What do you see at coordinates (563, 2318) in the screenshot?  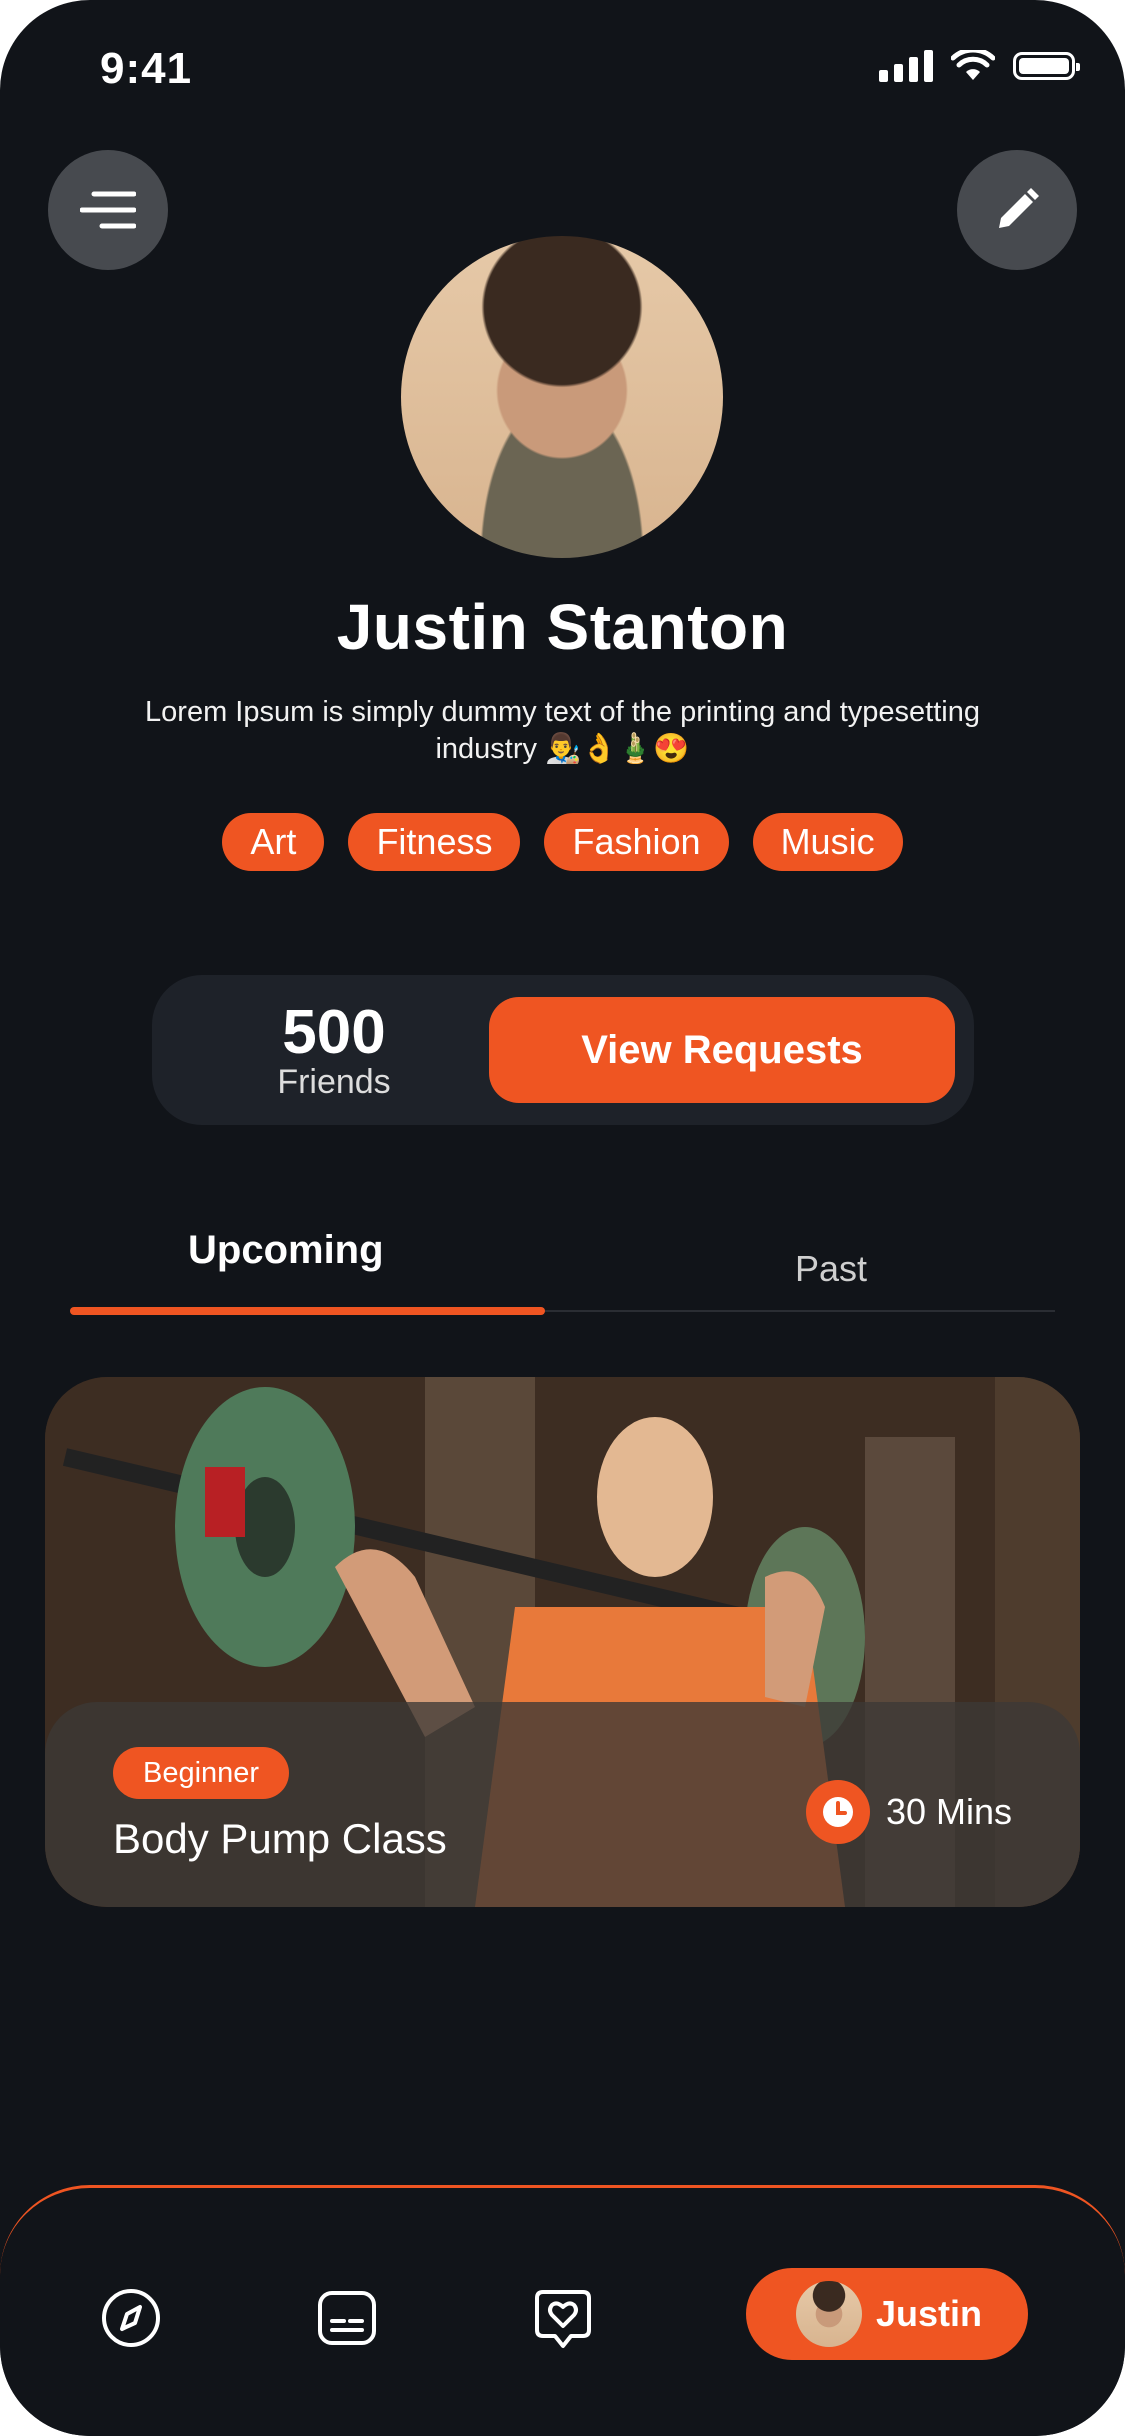 I see `heart-chat-icon` at bounding box center [563, 2318].